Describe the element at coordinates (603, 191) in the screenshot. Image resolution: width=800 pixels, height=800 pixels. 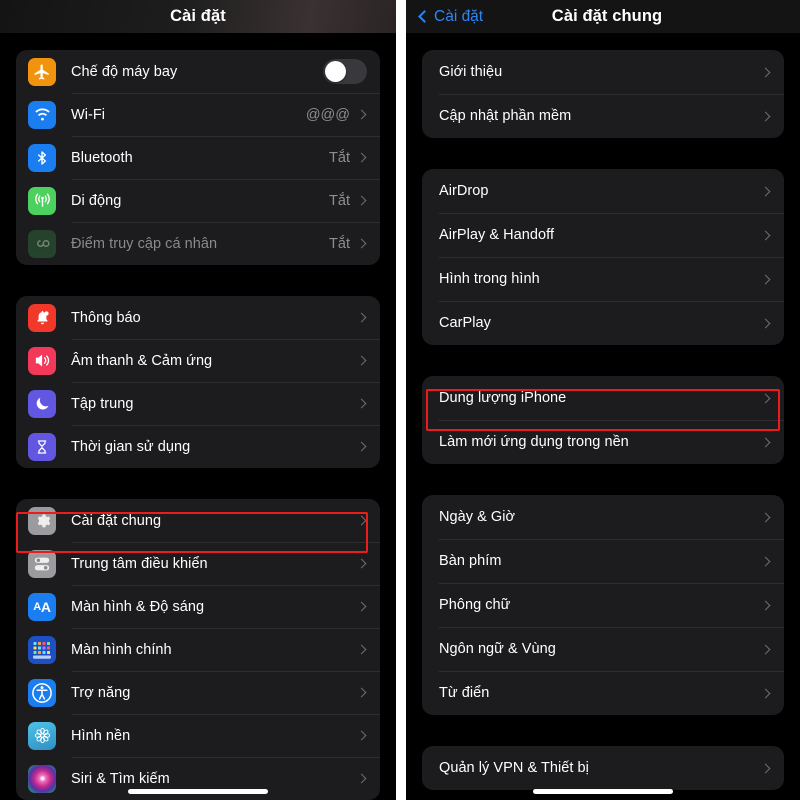
I see `row-airdrop: AirDrop` at that location.